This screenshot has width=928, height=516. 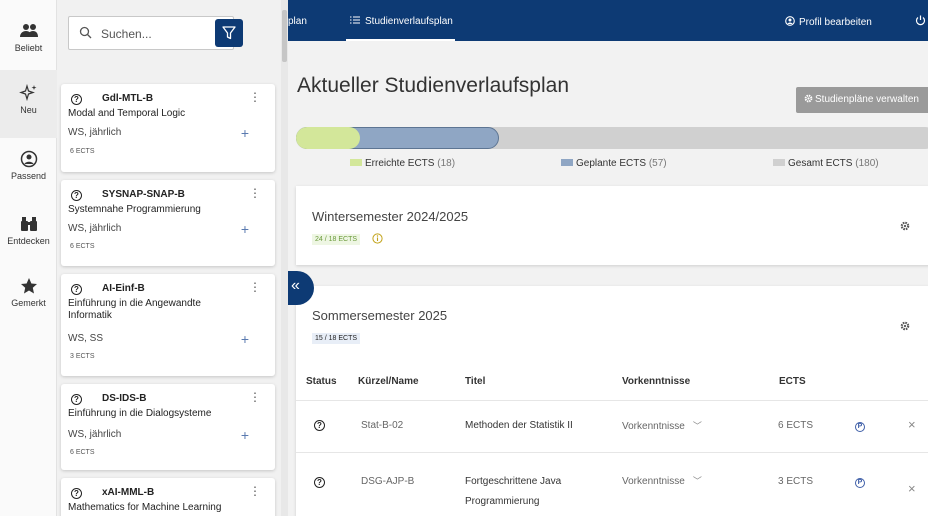 What do you see at coordinates (697, 426) in the screenshot?
I see `chevron-down-icon: ﹀` at bounding box center [697, 426].